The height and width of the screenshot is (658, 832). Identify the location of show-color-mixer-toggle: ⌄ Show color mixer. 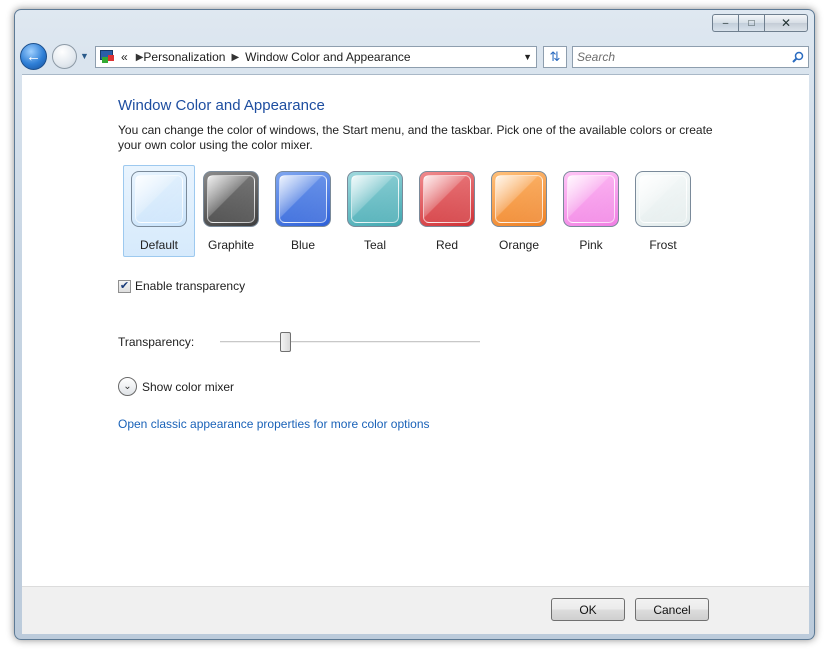
(176, 386).